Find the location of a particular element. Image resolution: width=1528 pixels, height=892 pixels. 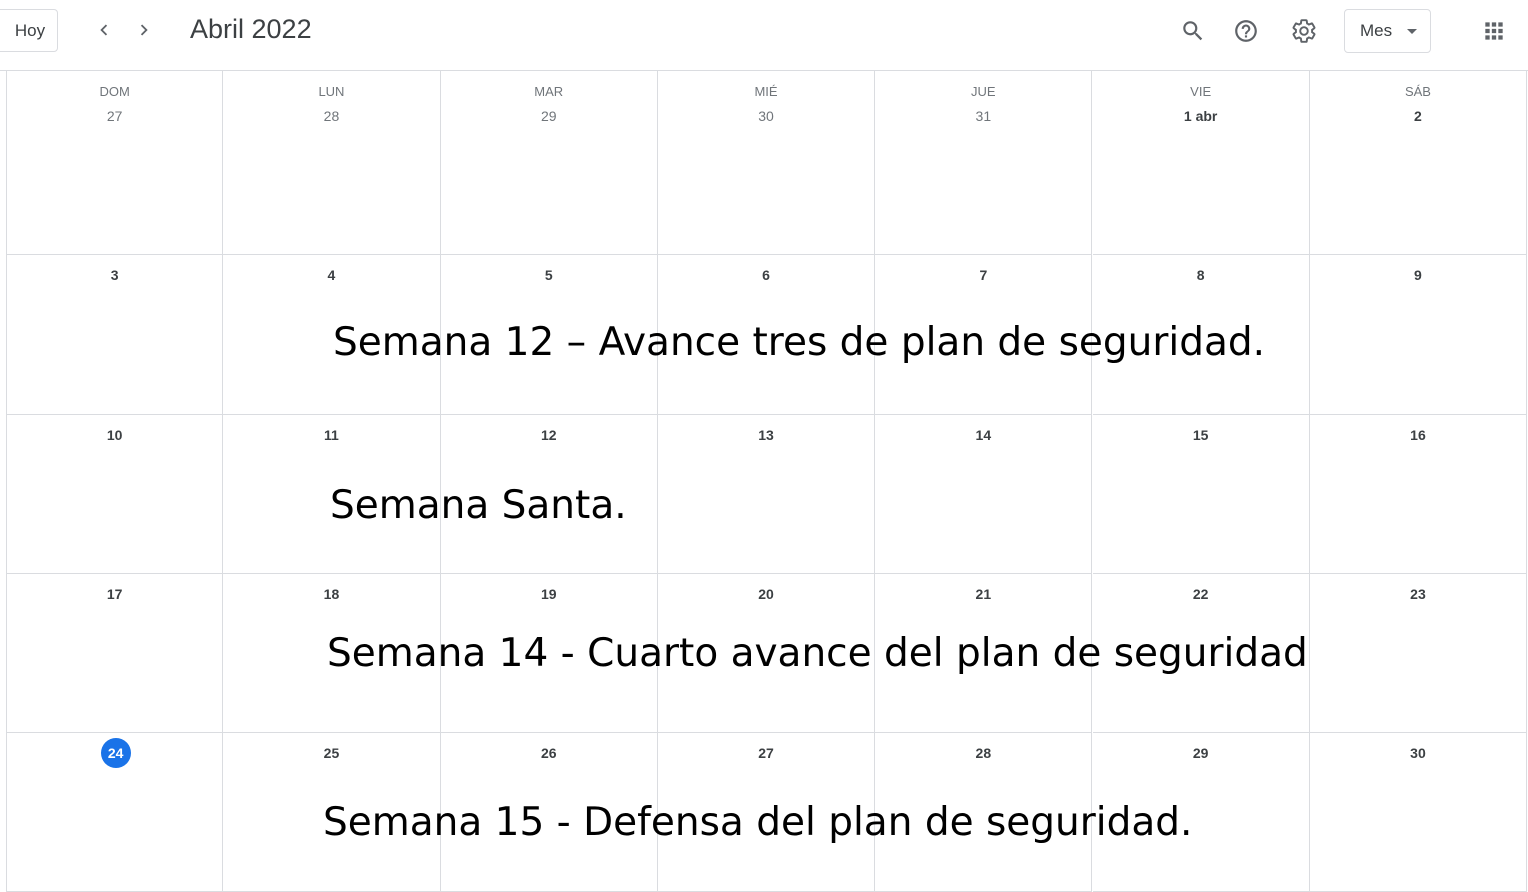

day-cell: DOM 27 is located at coordinates (115, 163).